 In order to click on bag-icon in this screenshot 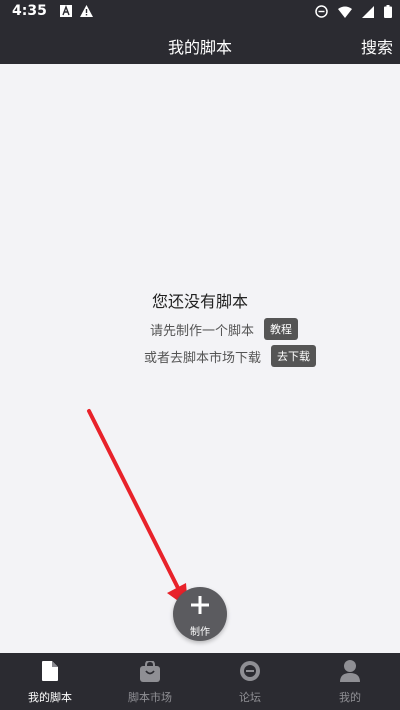, I will do `click(150, 671)`.